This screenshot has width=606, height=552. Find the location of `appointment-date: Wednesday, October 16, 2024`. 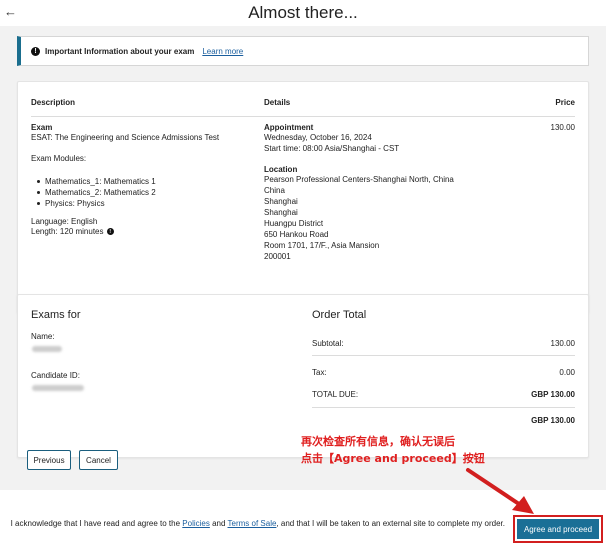

appointment-date: Wednesday, October 16, 2024 is located at coordinates (318, 137).